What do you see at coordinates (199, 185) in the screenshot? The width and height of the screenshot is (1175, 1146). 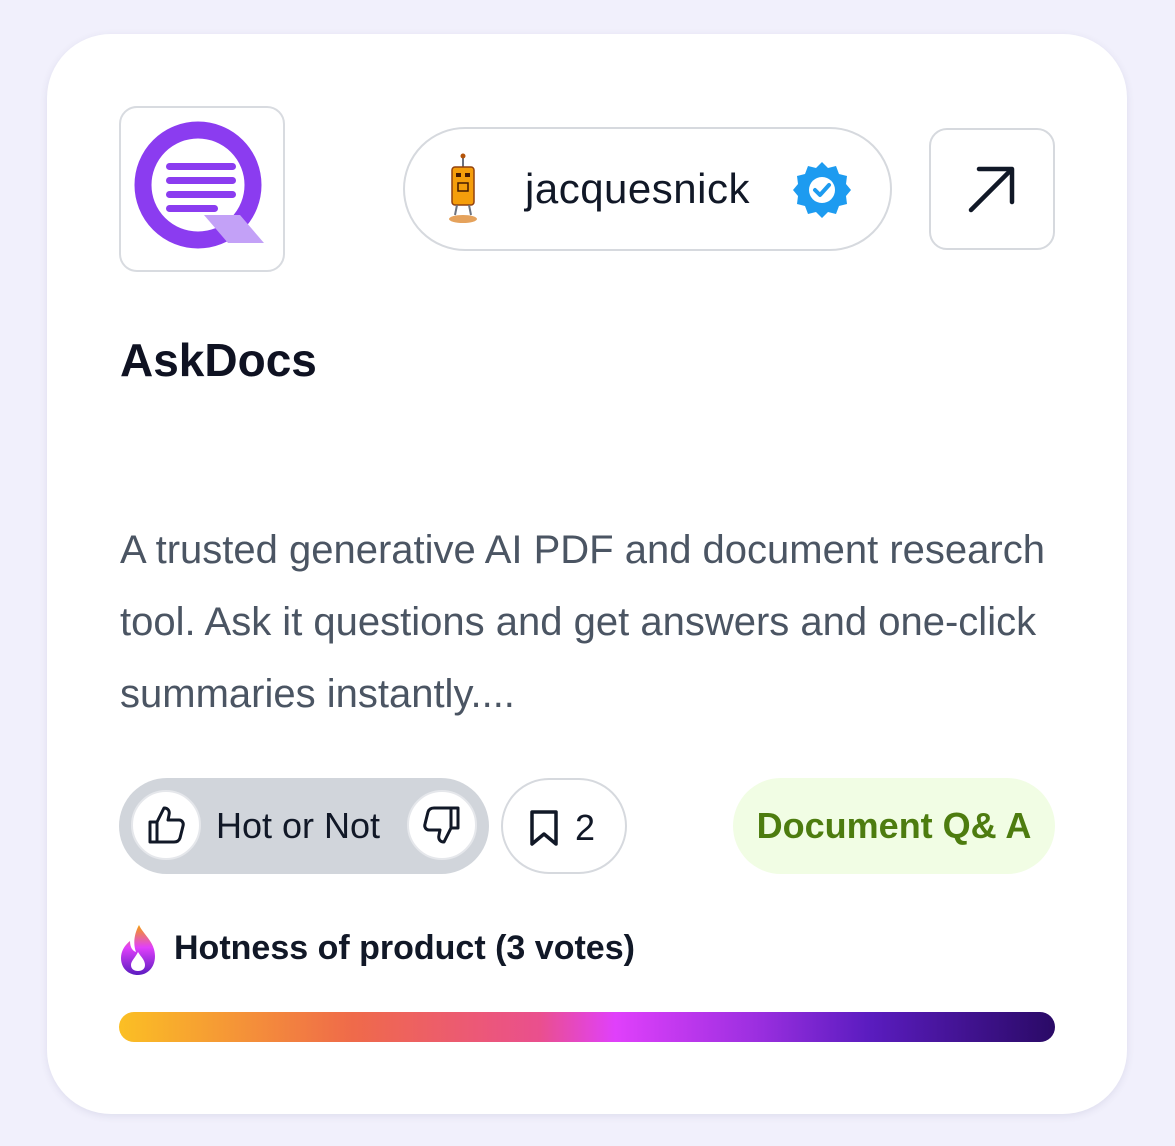 I see `askdocs-q-logo-icon` at bounding box center [199, 185].